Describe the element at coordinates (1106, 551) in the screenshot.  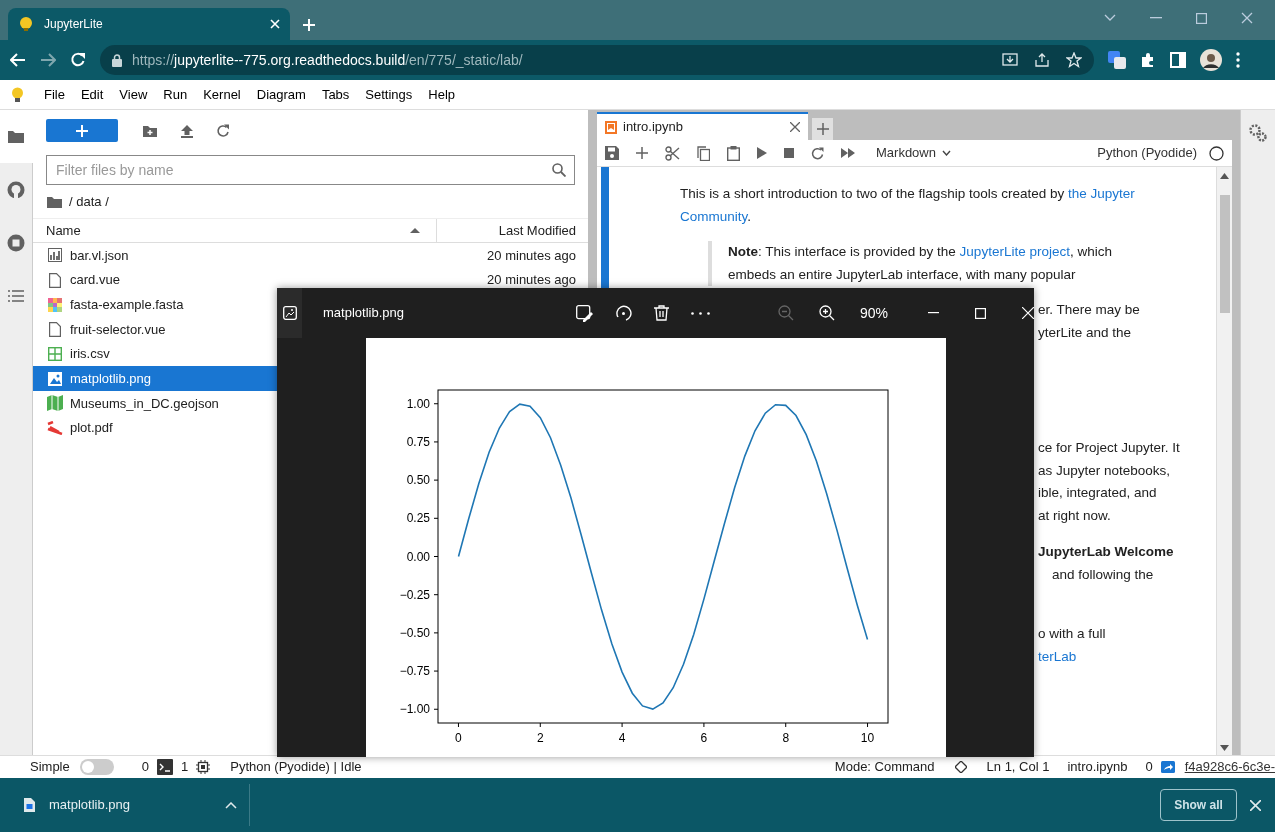
I see `text-fragment: JupyterLab Welcome` at that location.